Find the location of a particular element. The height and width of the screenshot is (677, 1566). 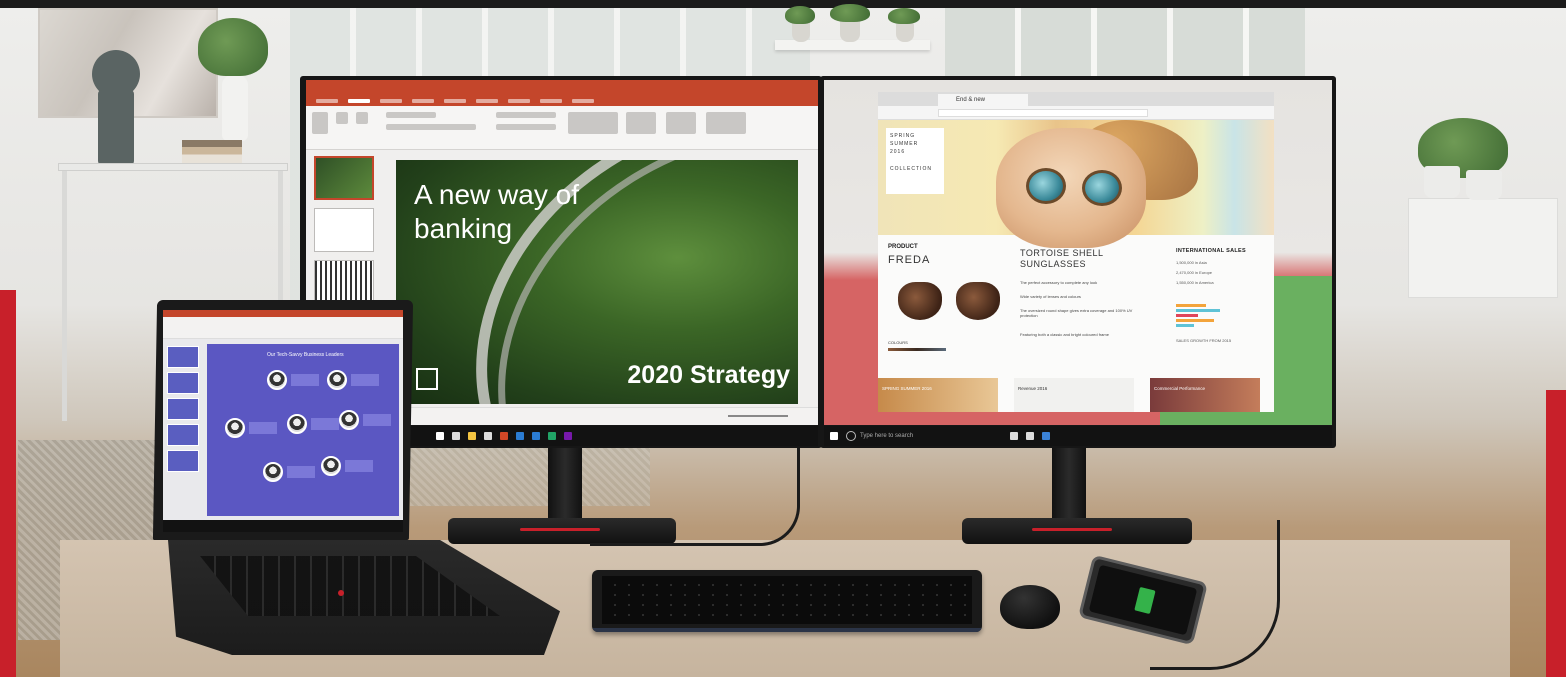

quick-styles-icon is located at coordinates (681, 123).